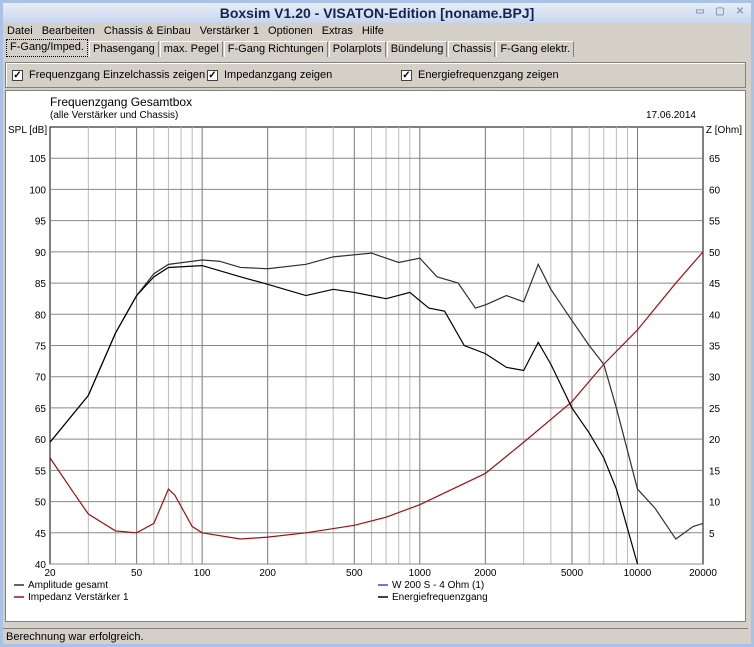 This screenshot has width=754, height=647. I want to click on legend-label: Amplitude gesamt, so click(68, 585).